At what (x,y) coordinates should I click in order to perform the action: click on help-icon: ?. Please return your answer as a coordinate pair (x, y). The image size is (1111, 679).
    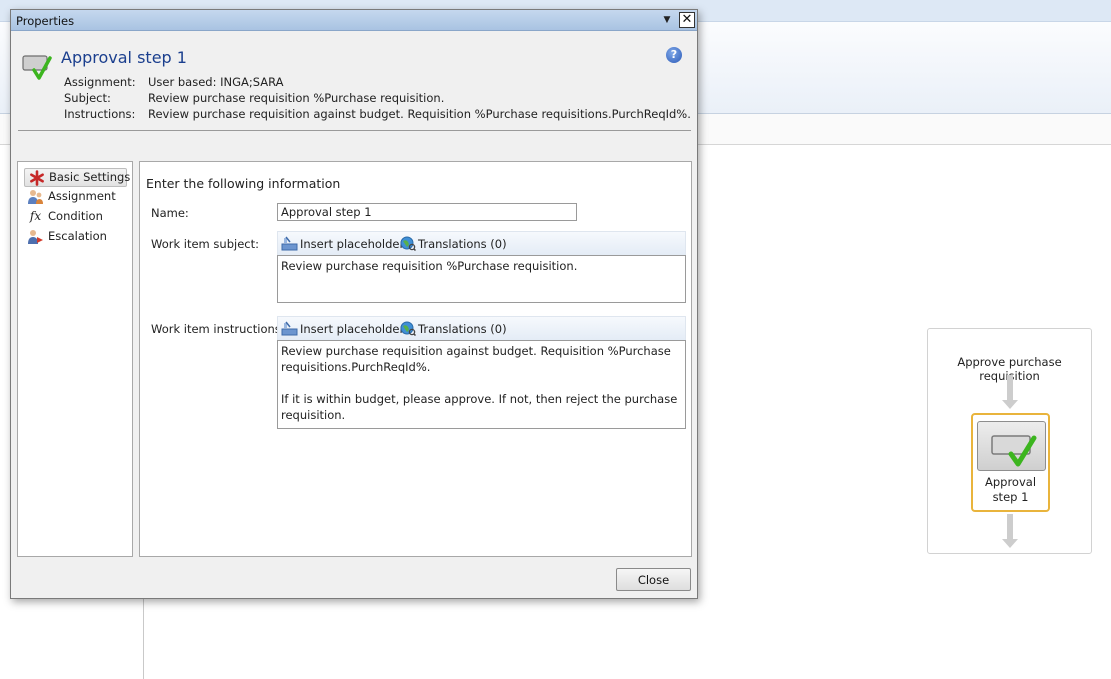
    Looking at the image, I should click on (674, 55).